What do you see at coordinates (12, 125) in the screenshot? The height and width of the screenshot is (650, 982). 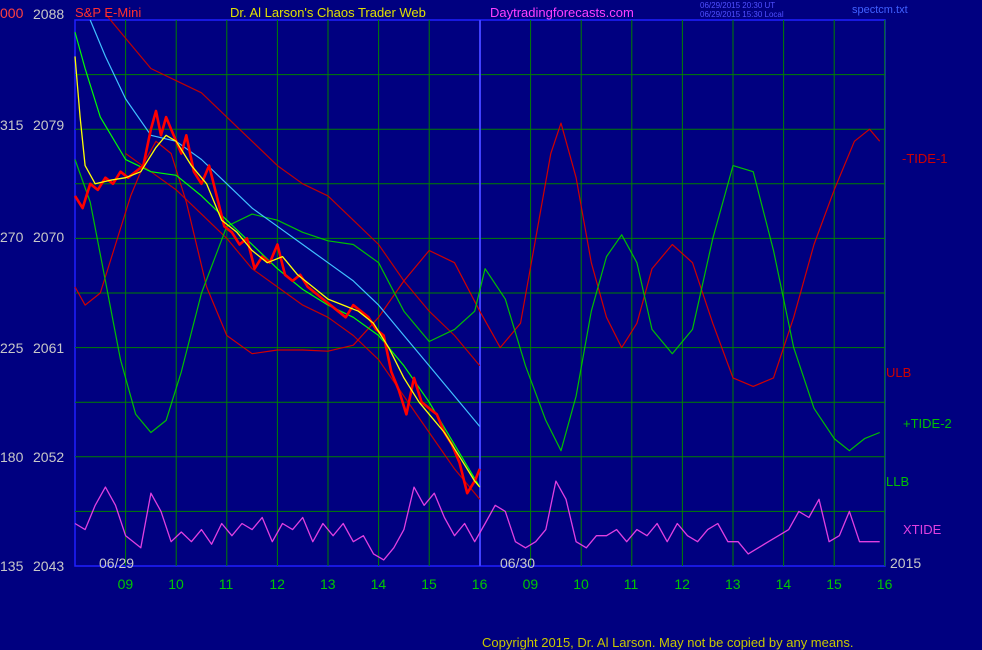 I see `left-axis-label: 315` at bounding box center [12, 125].